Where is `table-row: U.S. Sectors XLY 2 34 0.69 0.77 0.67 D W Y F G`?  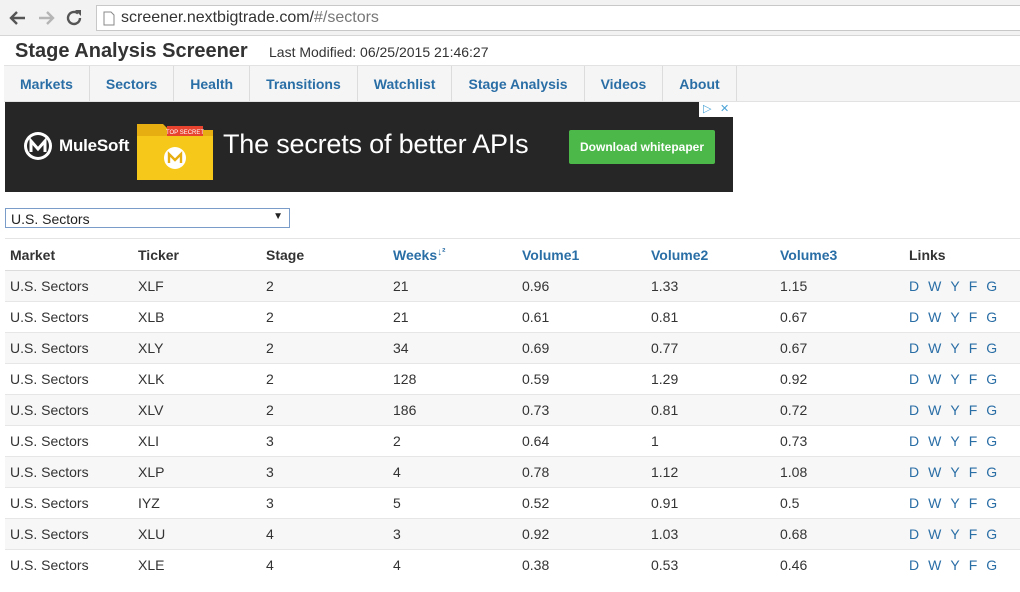 table-row: U.S. Sectors XLY 2 34 0.69 0.77 0.67 D W Y F G is located at coordinates (512, 348).